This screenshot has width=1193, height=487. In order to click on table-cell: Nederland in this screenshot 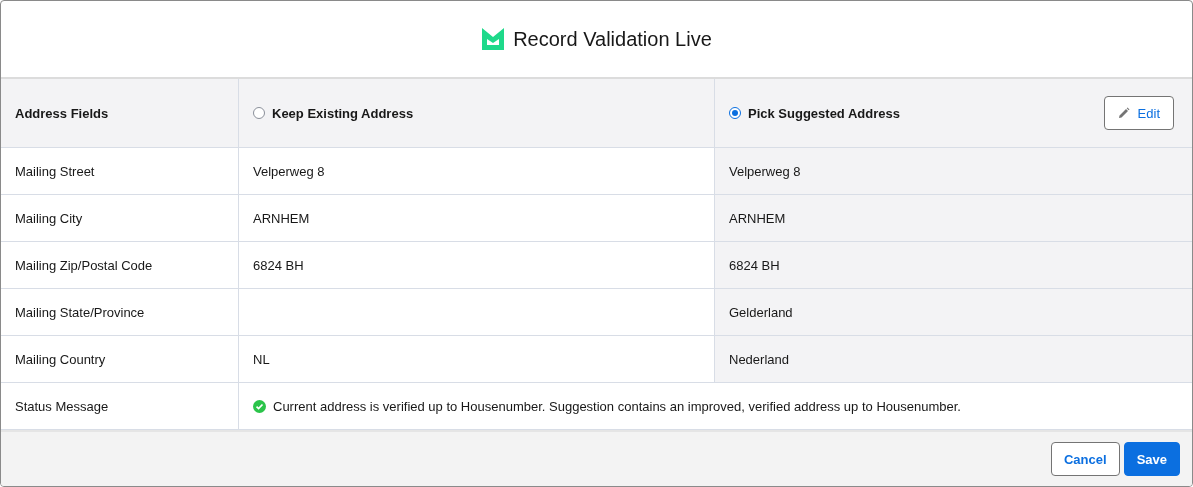, I will do `click(953, 359)`.